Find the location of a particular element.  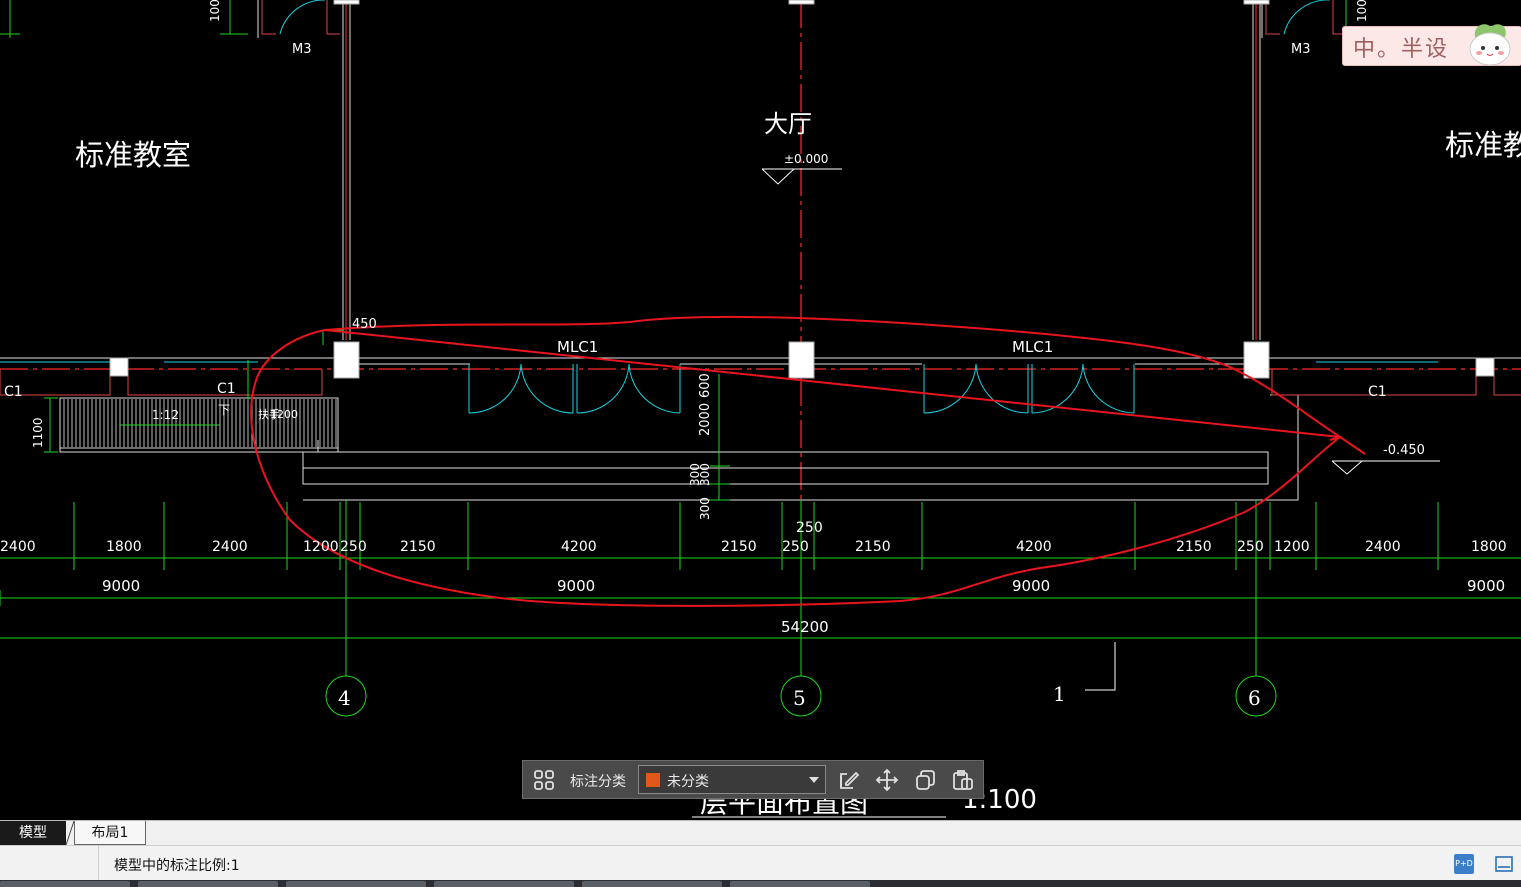

door-tag-mlc1-left: MLC1 is located at coordinates (577, 347).